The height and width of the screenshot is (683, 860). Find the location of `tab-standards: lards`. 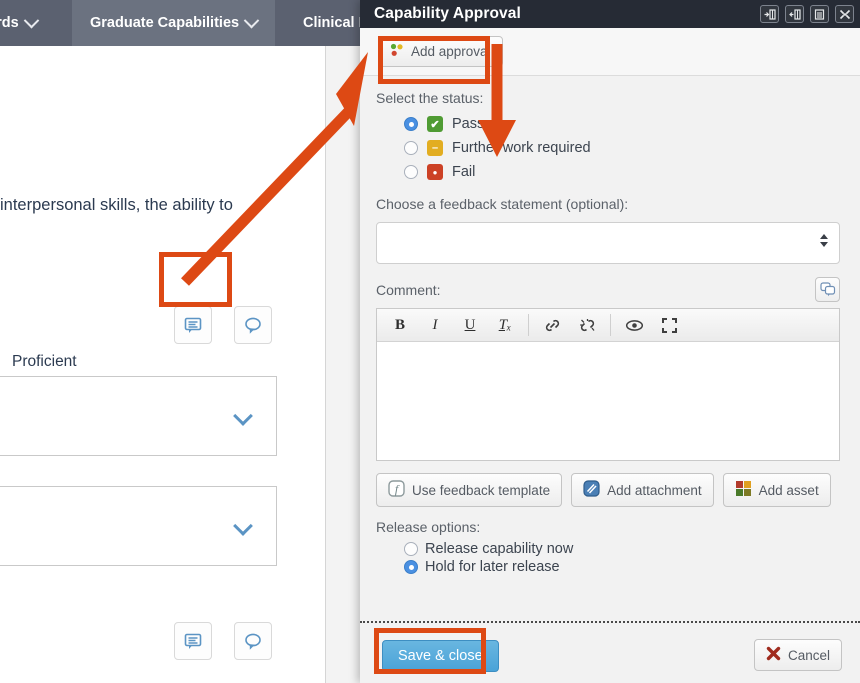

tab-standards: lards is located at coordinates (27, 23).